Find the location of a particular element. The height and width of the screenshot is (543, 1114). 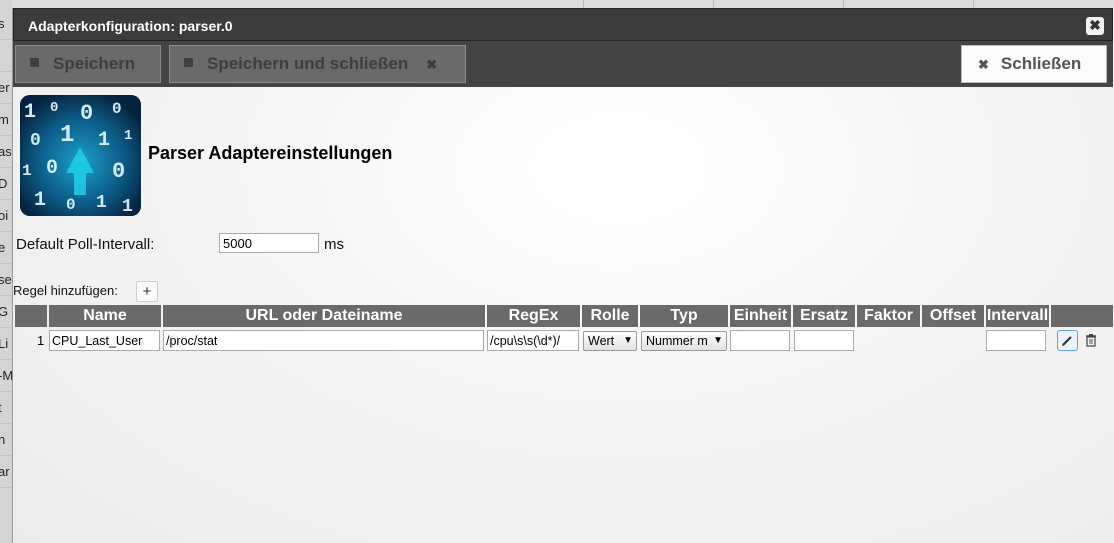

header-index is located at coordinates (31, 316).